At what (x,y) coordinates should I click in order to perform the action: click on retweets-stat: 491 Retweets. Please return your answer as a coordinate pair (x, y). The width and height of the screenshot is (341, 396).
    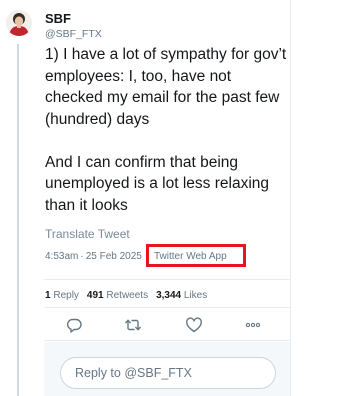
    Looking at the image, I should click on (117, 295).